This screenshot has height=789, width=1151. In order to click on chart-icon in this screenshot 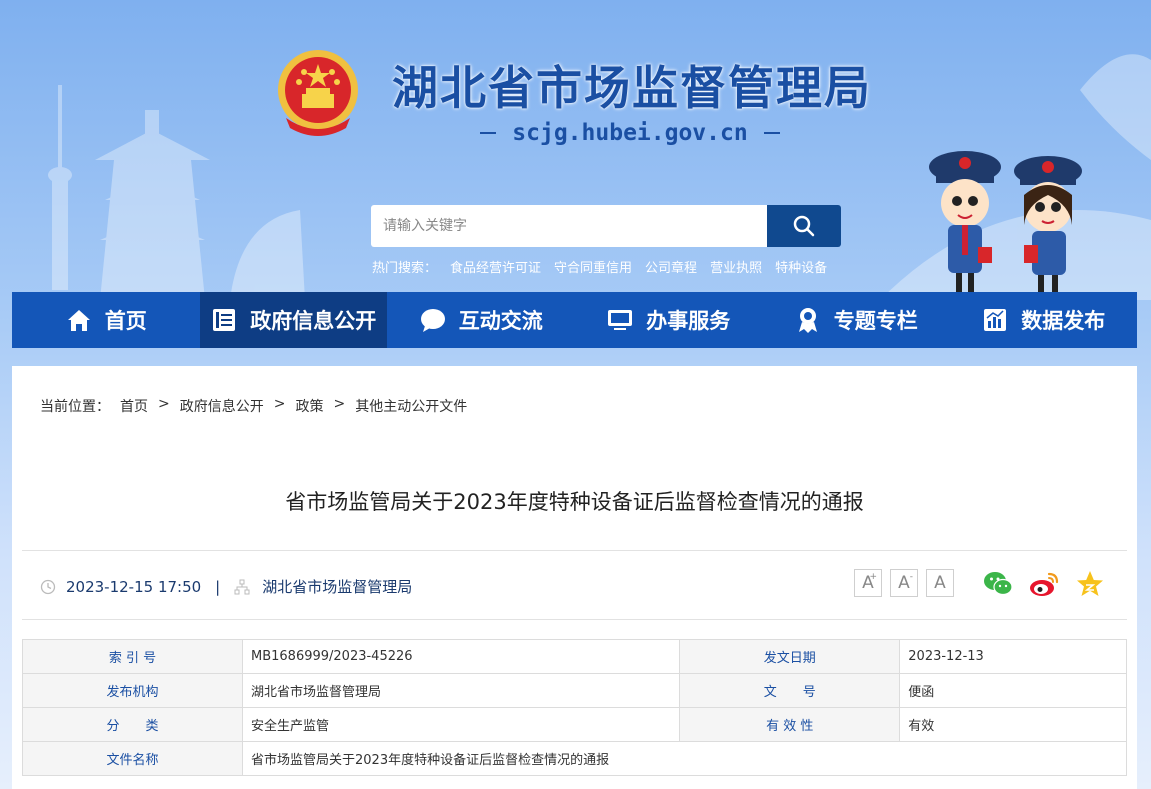, I will do `click(995, 320)`.